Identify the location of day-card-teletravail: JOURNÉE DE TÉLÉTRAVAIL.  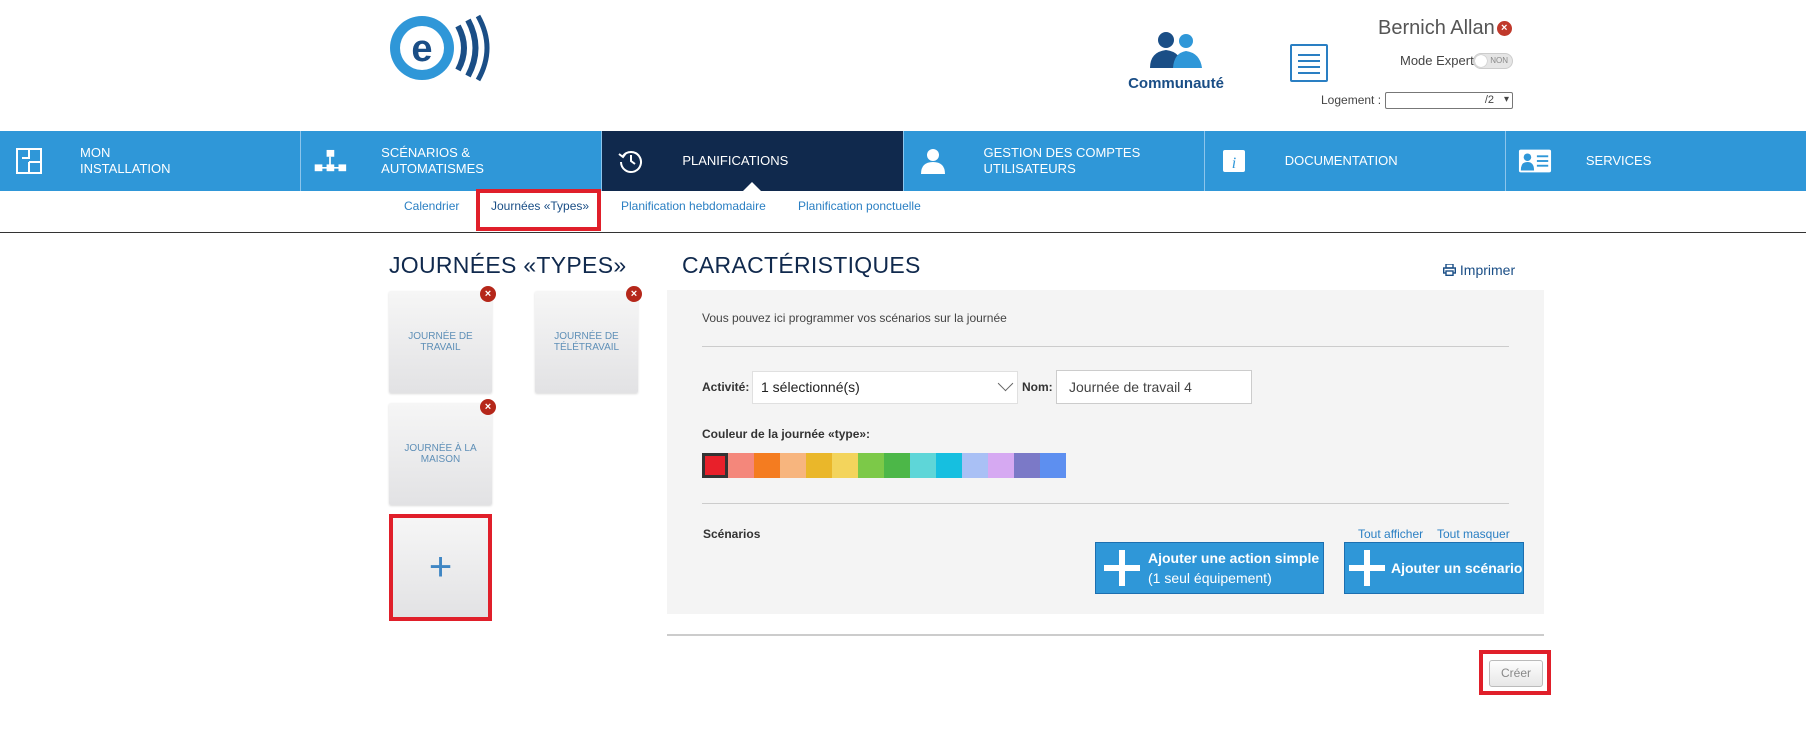
(586, 342).